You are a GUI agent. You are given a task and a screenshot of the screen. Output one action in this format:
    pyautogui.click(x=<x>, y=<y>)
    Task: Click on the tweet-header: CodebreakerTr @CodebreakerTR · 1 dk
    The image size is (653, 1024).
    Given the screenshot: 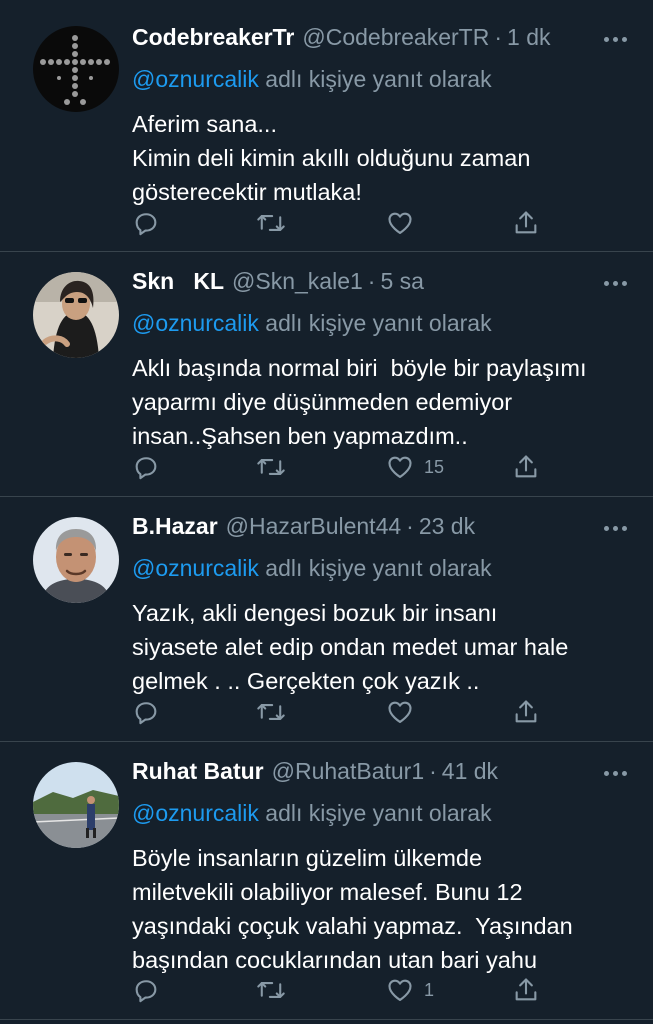 What is the action you would take?
    pyautogui.click(x=382, y=40)
    